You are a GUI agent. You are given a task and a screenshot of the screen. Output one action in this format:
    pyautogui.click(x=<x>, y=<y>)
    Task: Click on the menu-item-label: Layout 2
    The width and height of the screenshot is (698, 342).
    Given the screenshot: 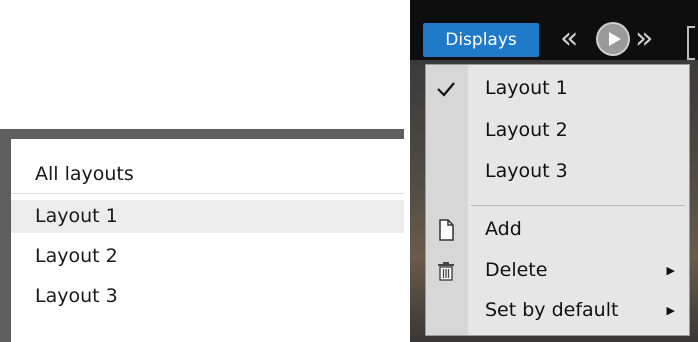 What is the action you would take?
    pyautogui.click(x=526, y=130)
    